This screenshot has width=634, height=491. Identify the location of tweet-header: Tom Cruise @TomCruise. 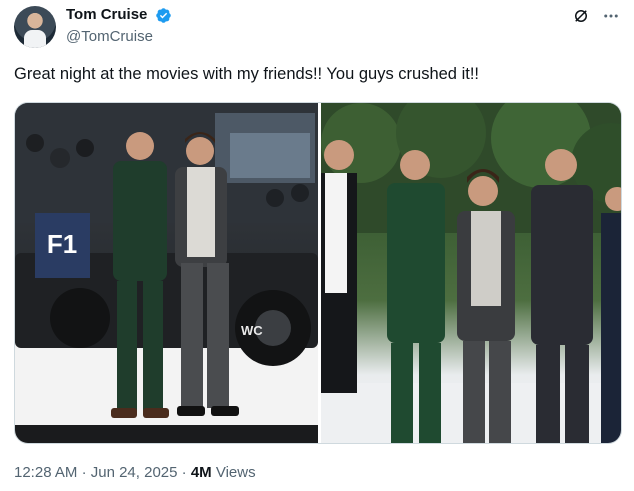
(317, 28).